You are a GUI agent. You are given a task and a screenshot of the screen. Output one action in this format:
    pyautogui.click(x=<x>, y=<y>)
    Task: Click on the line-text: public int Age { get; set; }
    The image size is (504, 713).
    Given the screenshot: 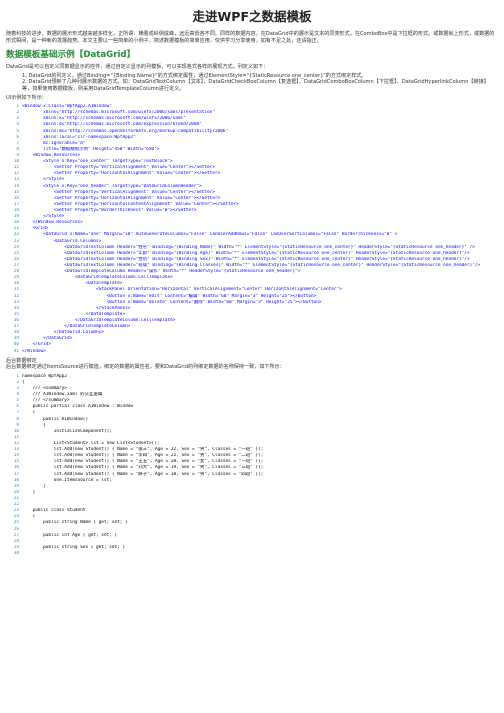 What is the action you would take?
    pyautogui.click(x=70, y=535)
    